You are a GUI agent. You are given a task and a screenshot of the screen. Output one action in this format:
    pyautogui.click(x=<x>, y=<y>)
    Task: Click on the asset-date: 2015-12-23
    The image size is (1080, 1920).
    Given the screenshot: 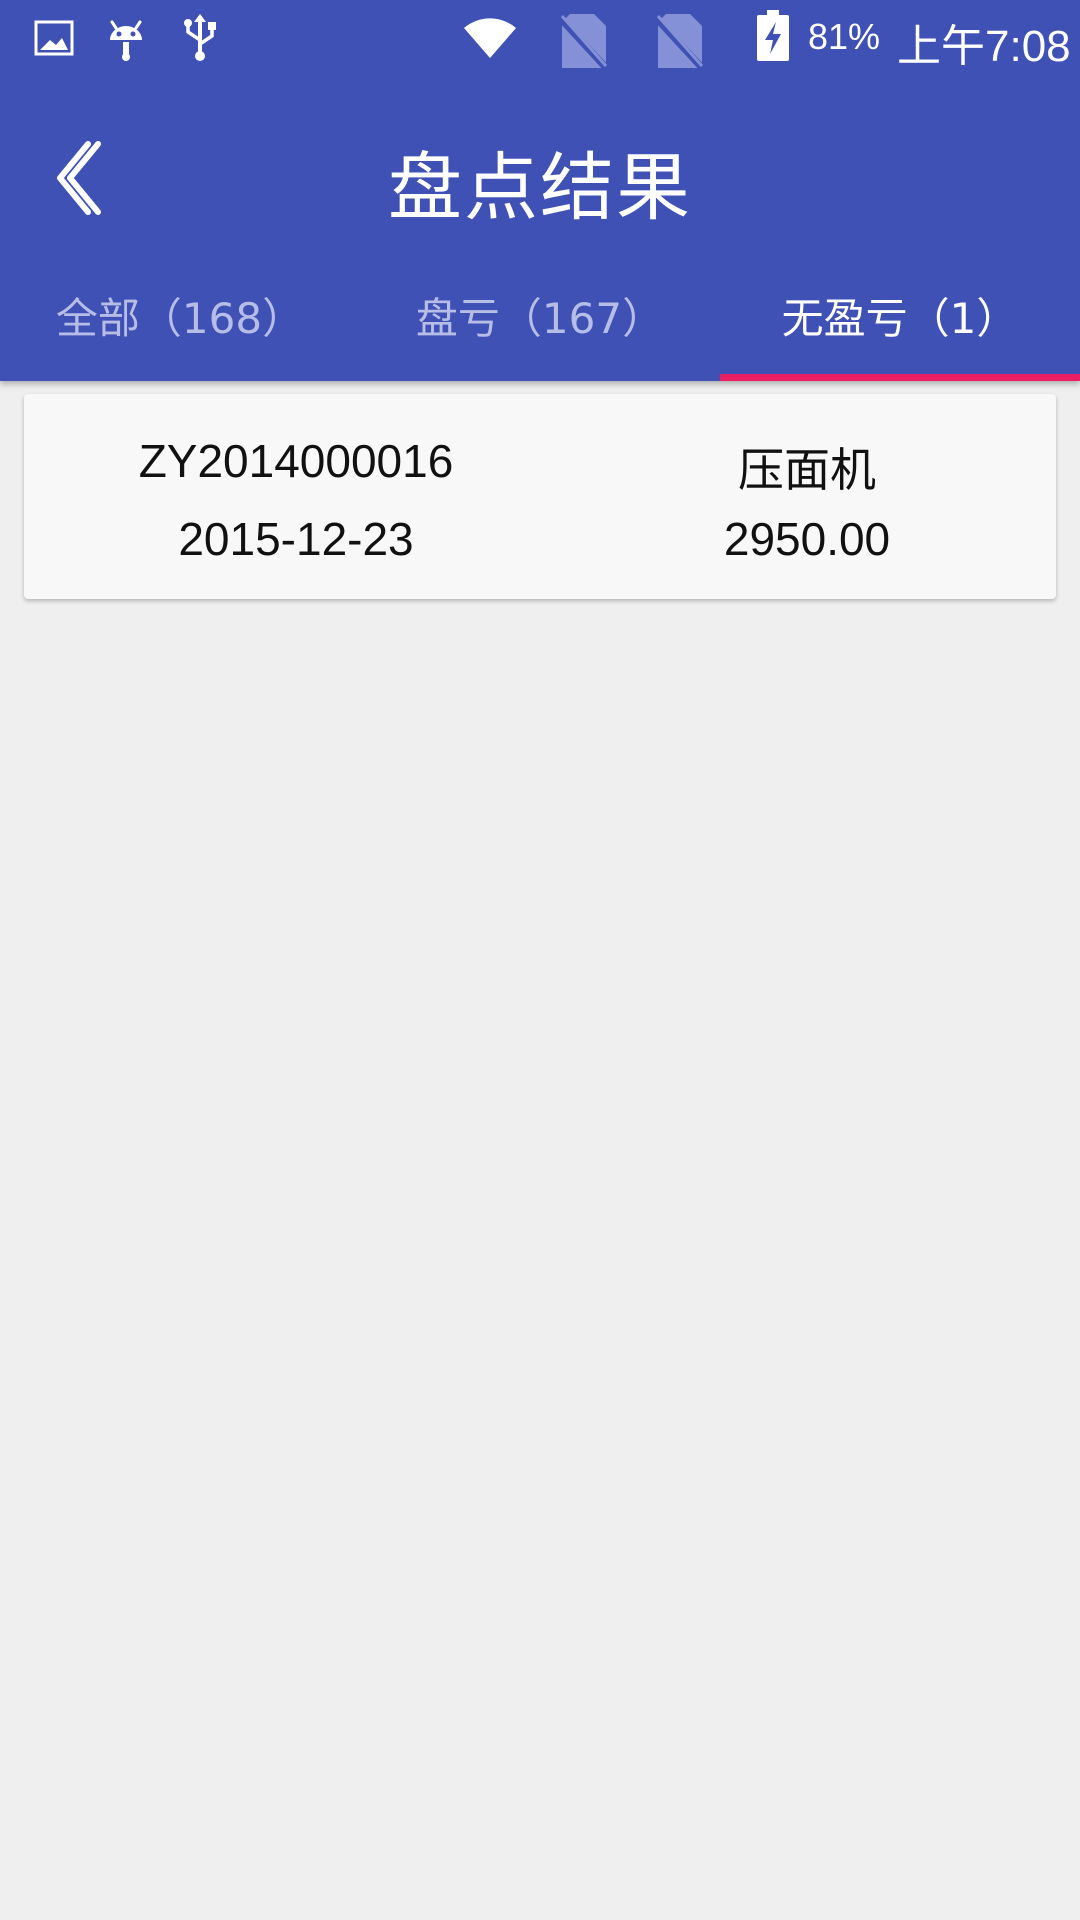 What is the action you would take?
    pyautogui.click(x=296, y=539)
    